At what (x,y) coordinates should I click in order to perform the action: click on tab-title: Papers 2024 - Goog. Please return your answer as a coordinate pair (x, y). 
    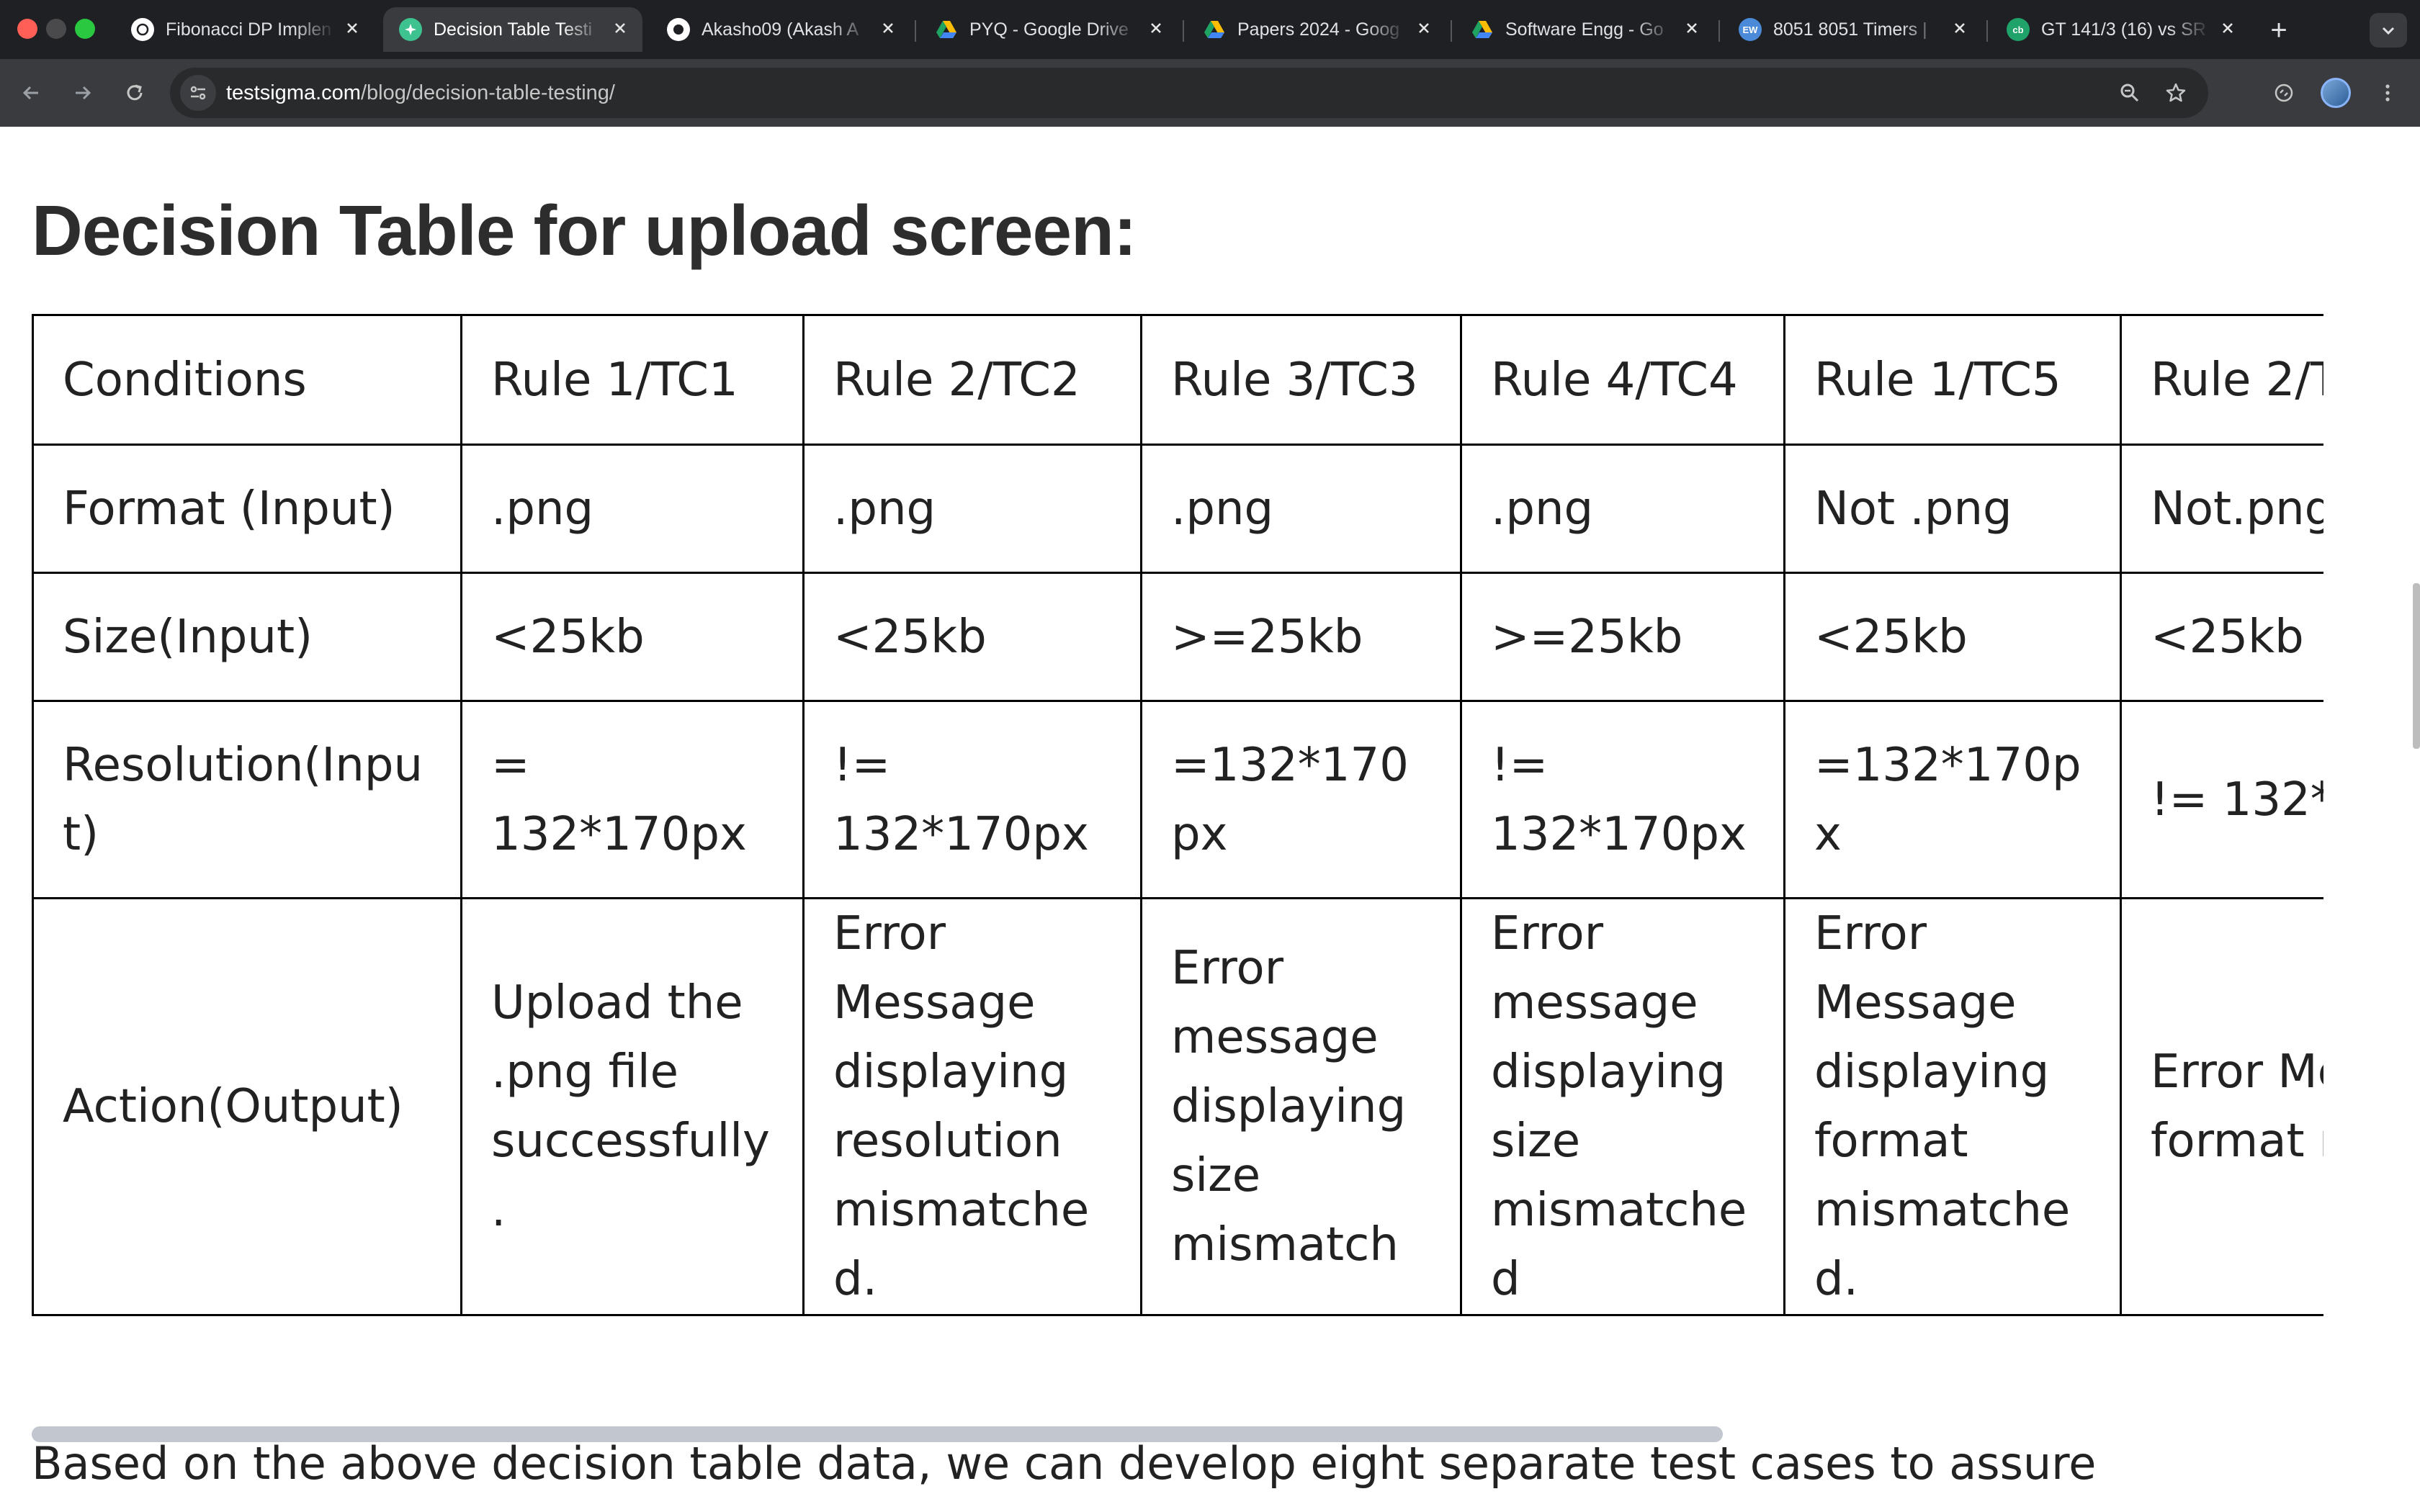
    Looking at the image, I should click on (1318, 29).